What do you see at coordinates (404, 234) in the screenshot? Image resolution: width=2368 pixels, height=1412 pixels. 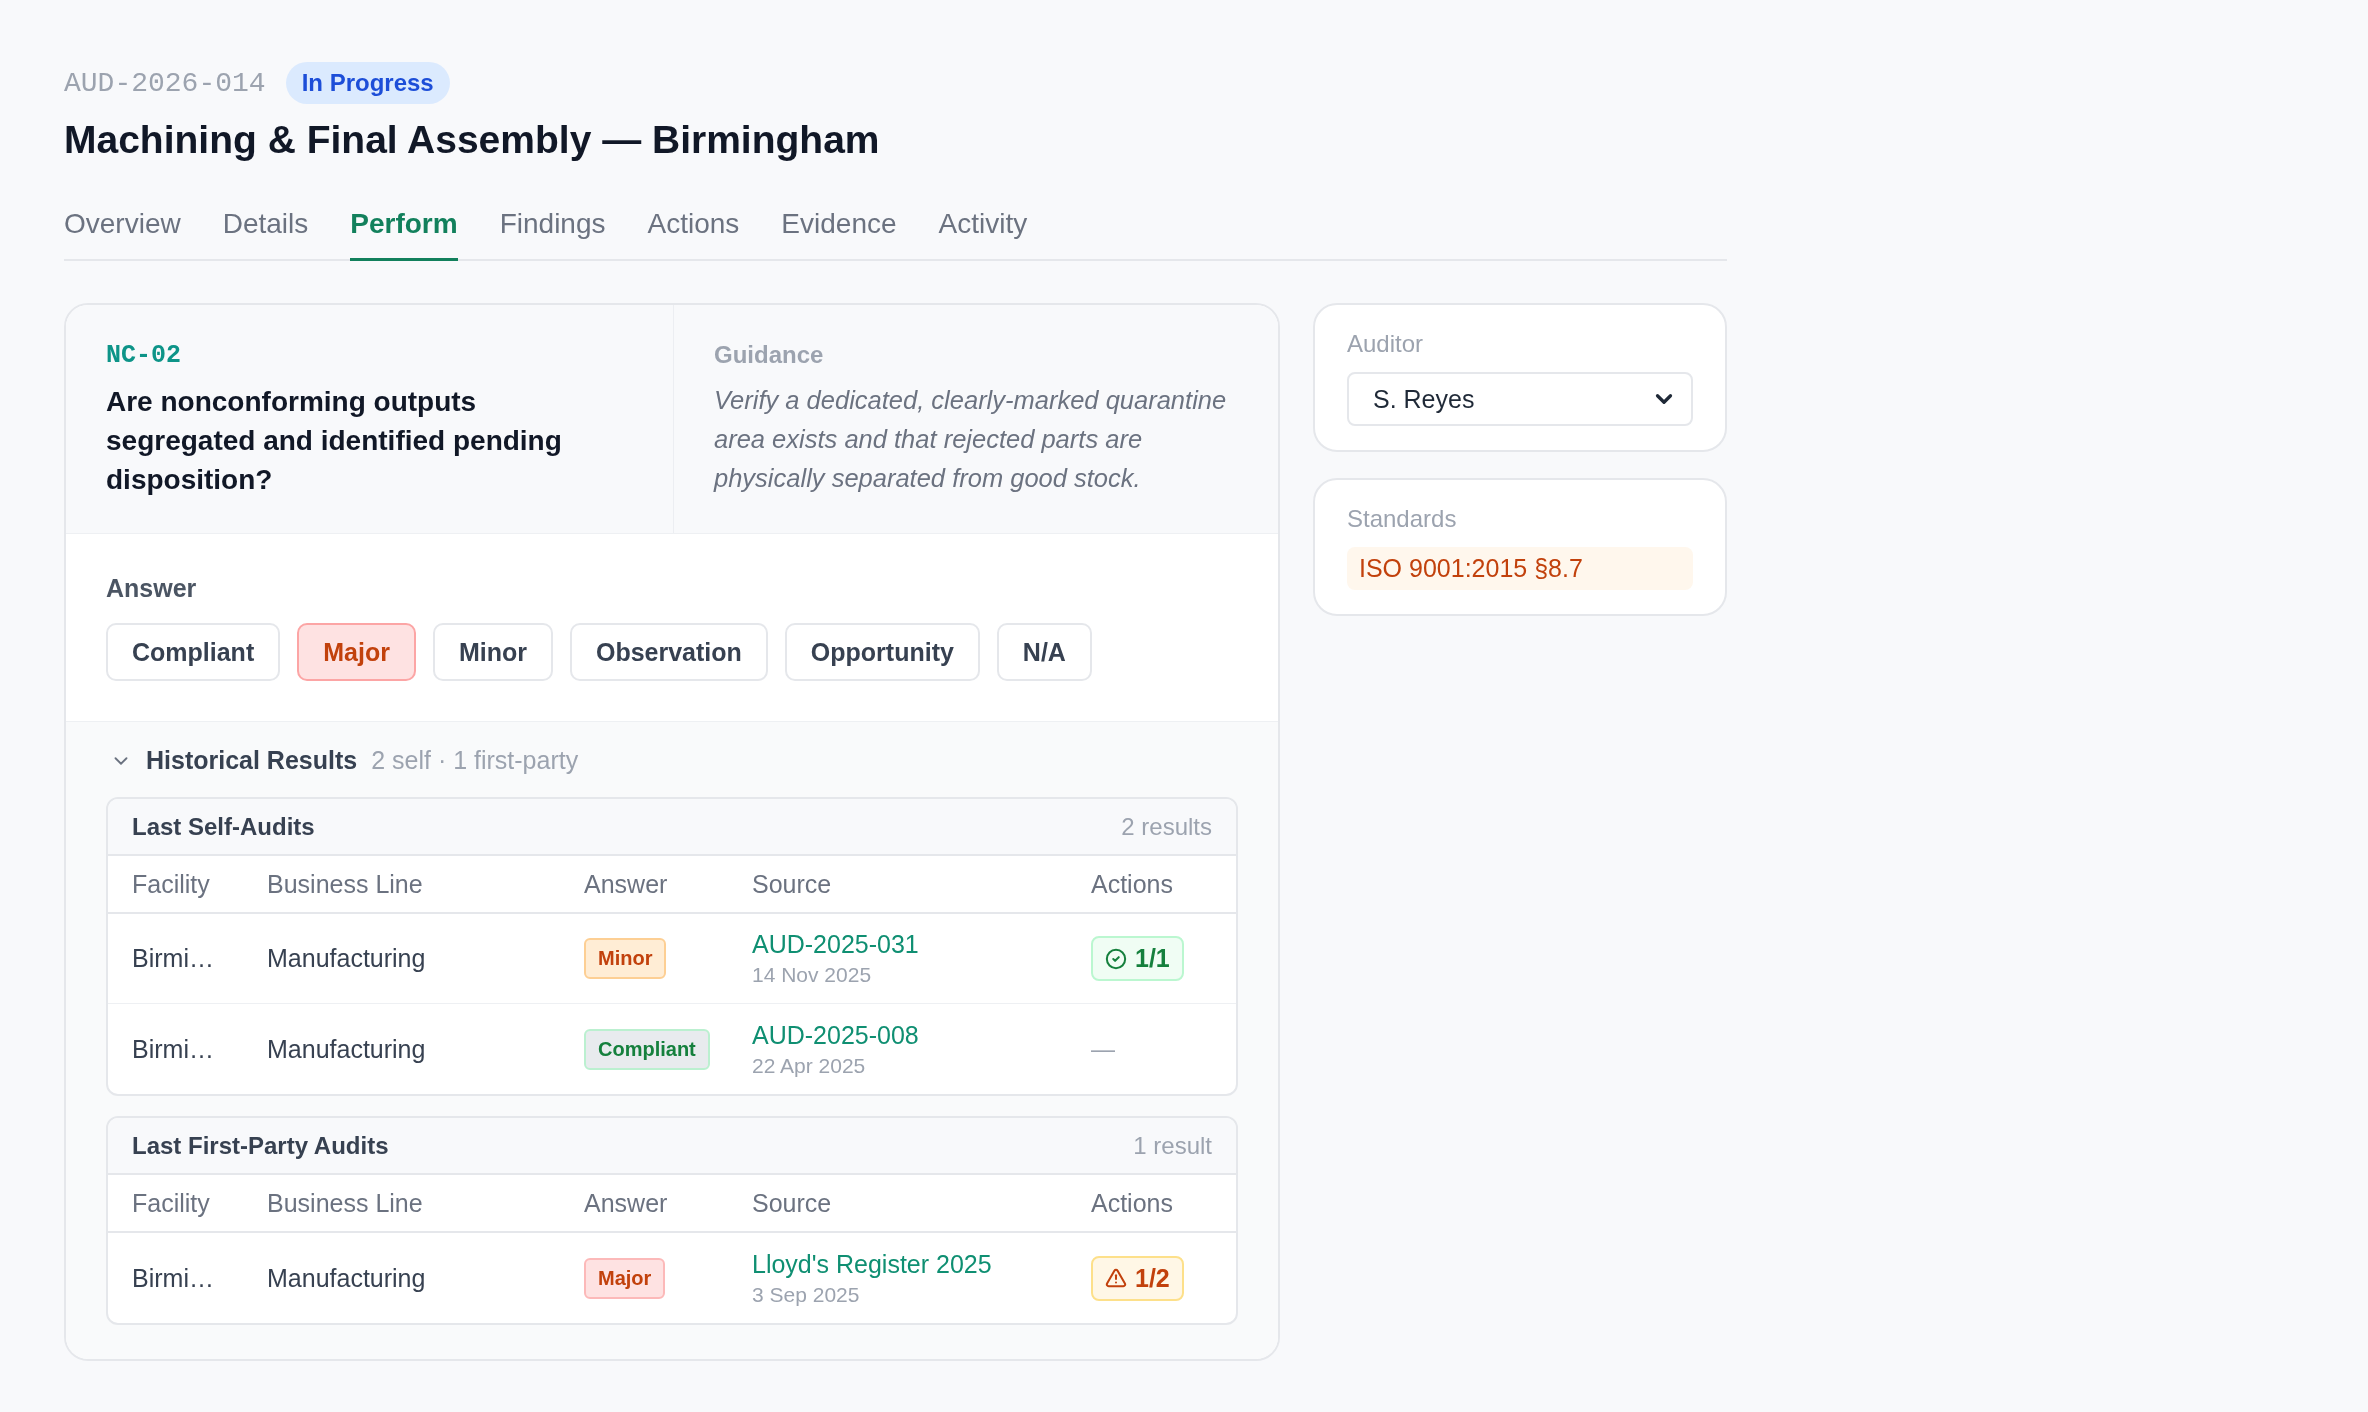 I see `tab: Perform` at bounding box center [404, 234].